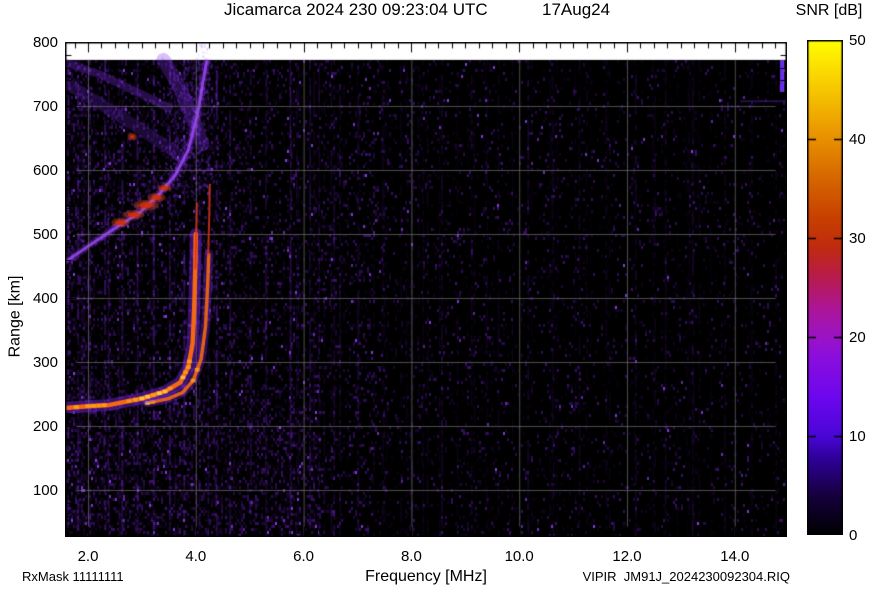 Image resolution: width=874 pixels, height=595 pixels. What do you see at coordinates (45, 426) in the screenshot?
I see `y-tick-label: 200` at bounding box center [45, 426].